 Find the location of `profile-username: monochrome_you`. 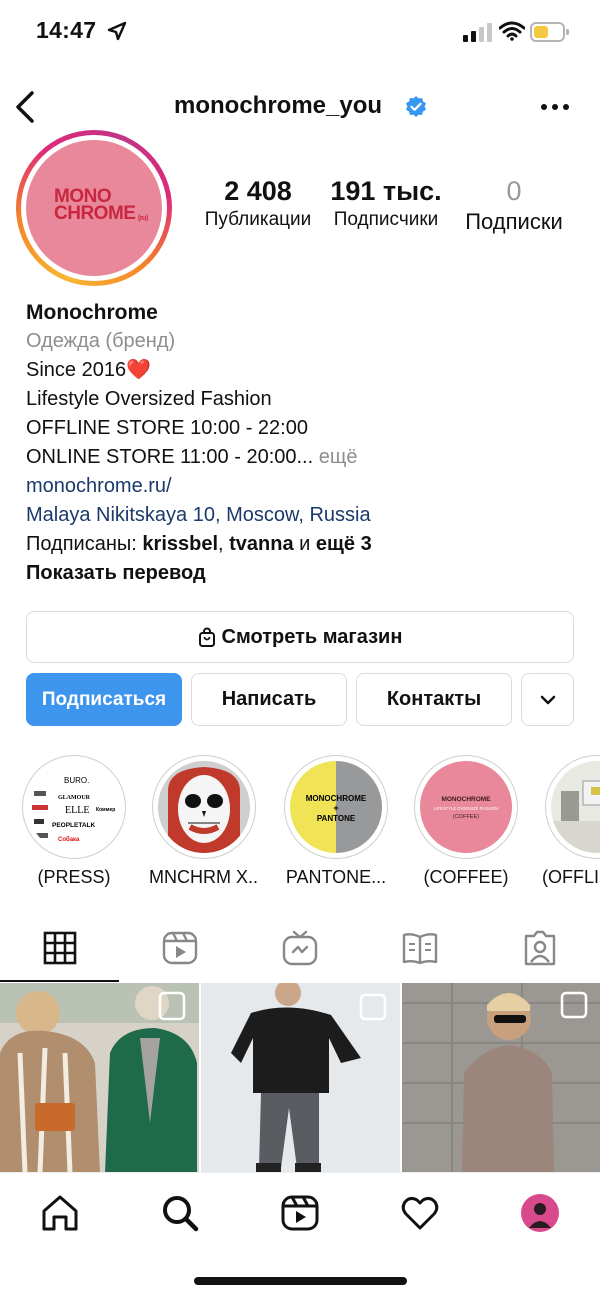

profile-username: monochrome_you is located at coordinates (278, 105).